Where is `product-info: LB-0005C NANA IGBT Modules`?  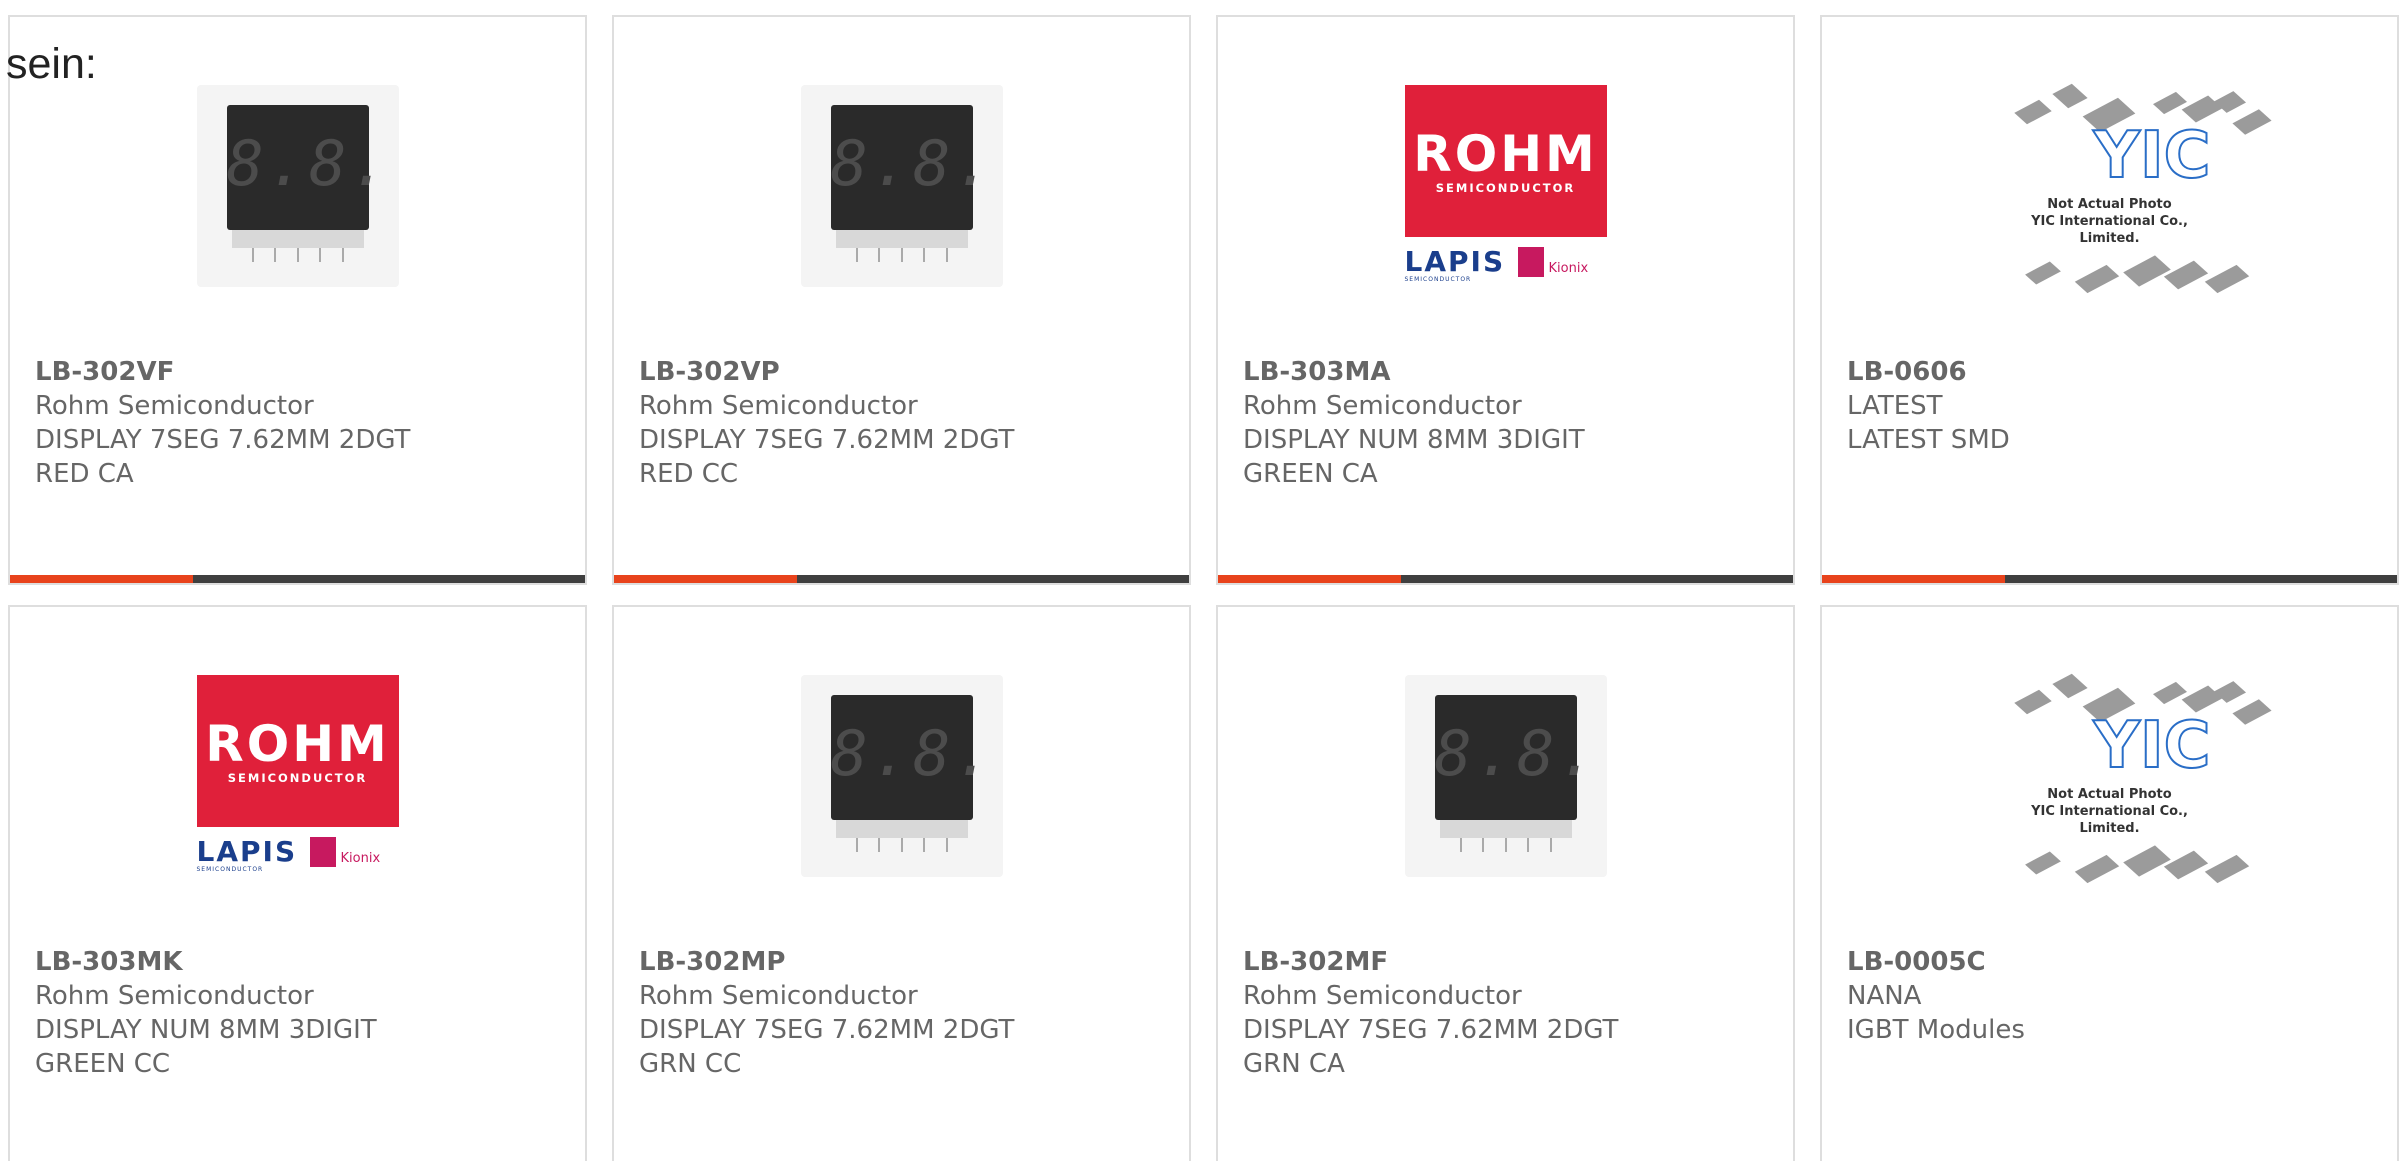
product-info: LB-0005C NANA IGBT Modules is located at coordinates (1936, 996).